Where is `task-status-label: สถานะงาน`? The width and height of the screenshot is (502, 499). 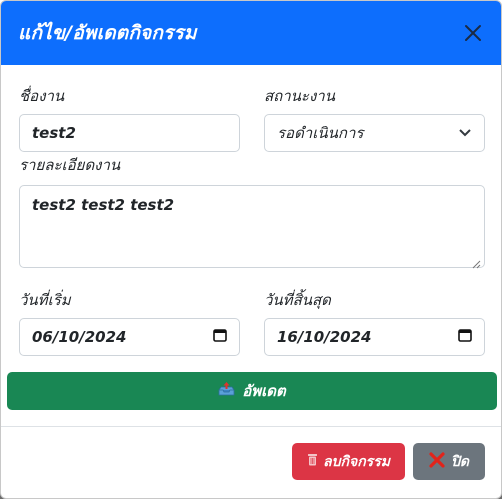
task-status-label: สถานะงาน is located at coordinates (299, 96).